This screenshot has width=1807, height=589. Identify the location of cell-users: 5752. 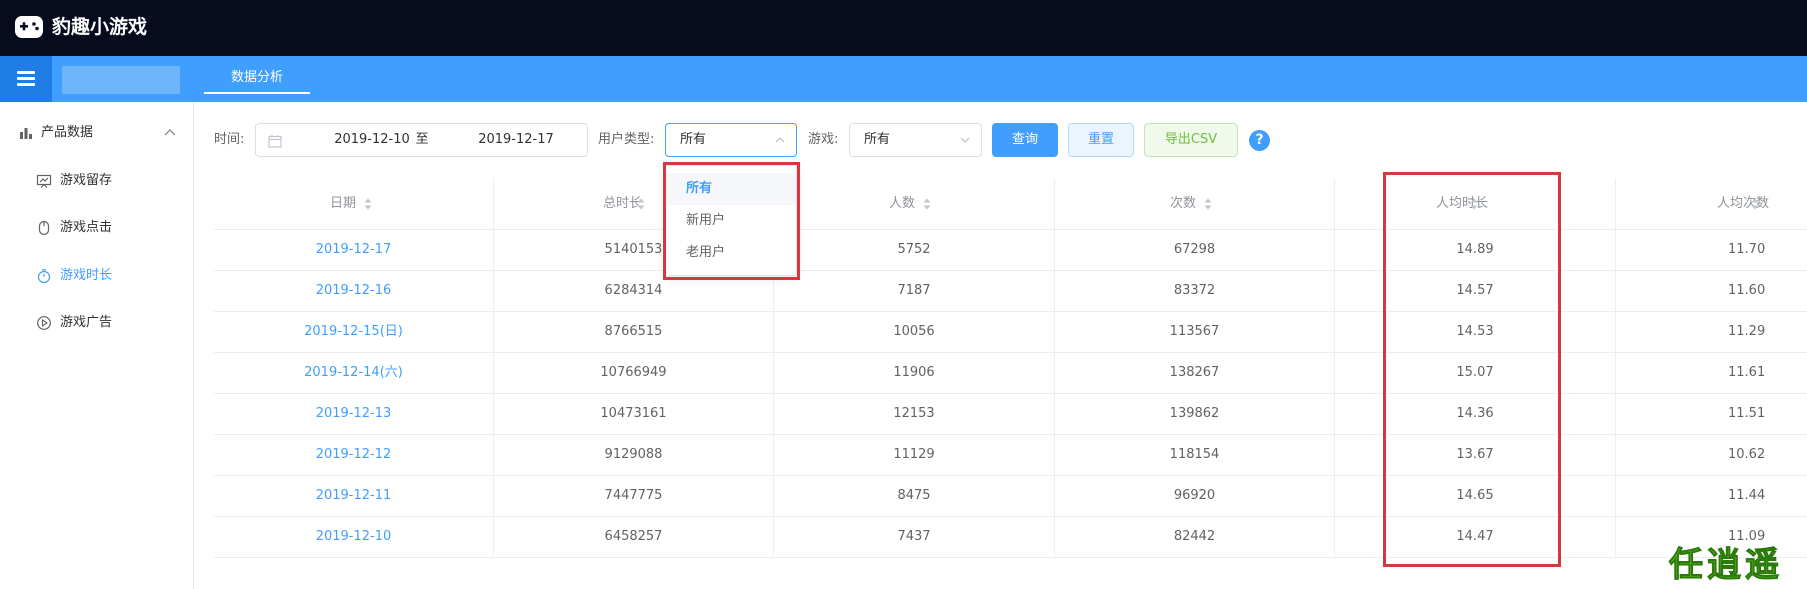
(914, 250).